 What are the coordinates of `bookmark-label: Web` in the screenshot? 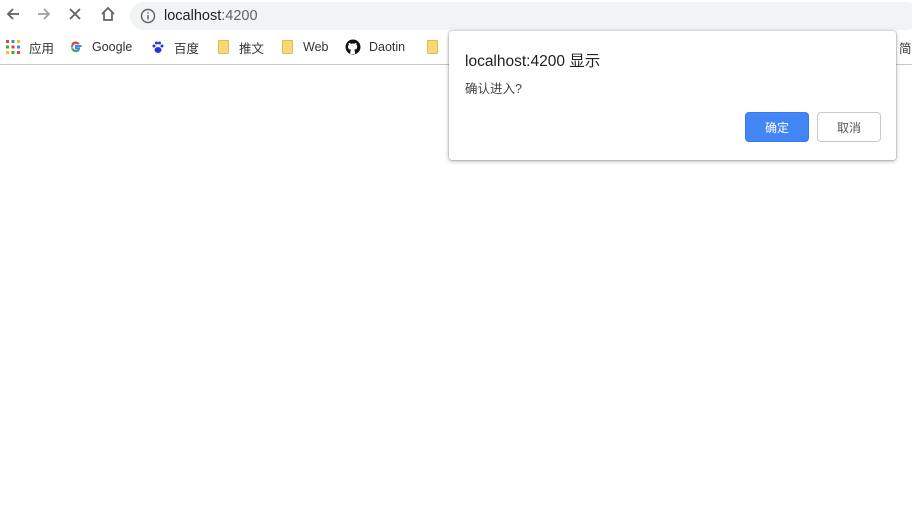 It's located at (316, 47).